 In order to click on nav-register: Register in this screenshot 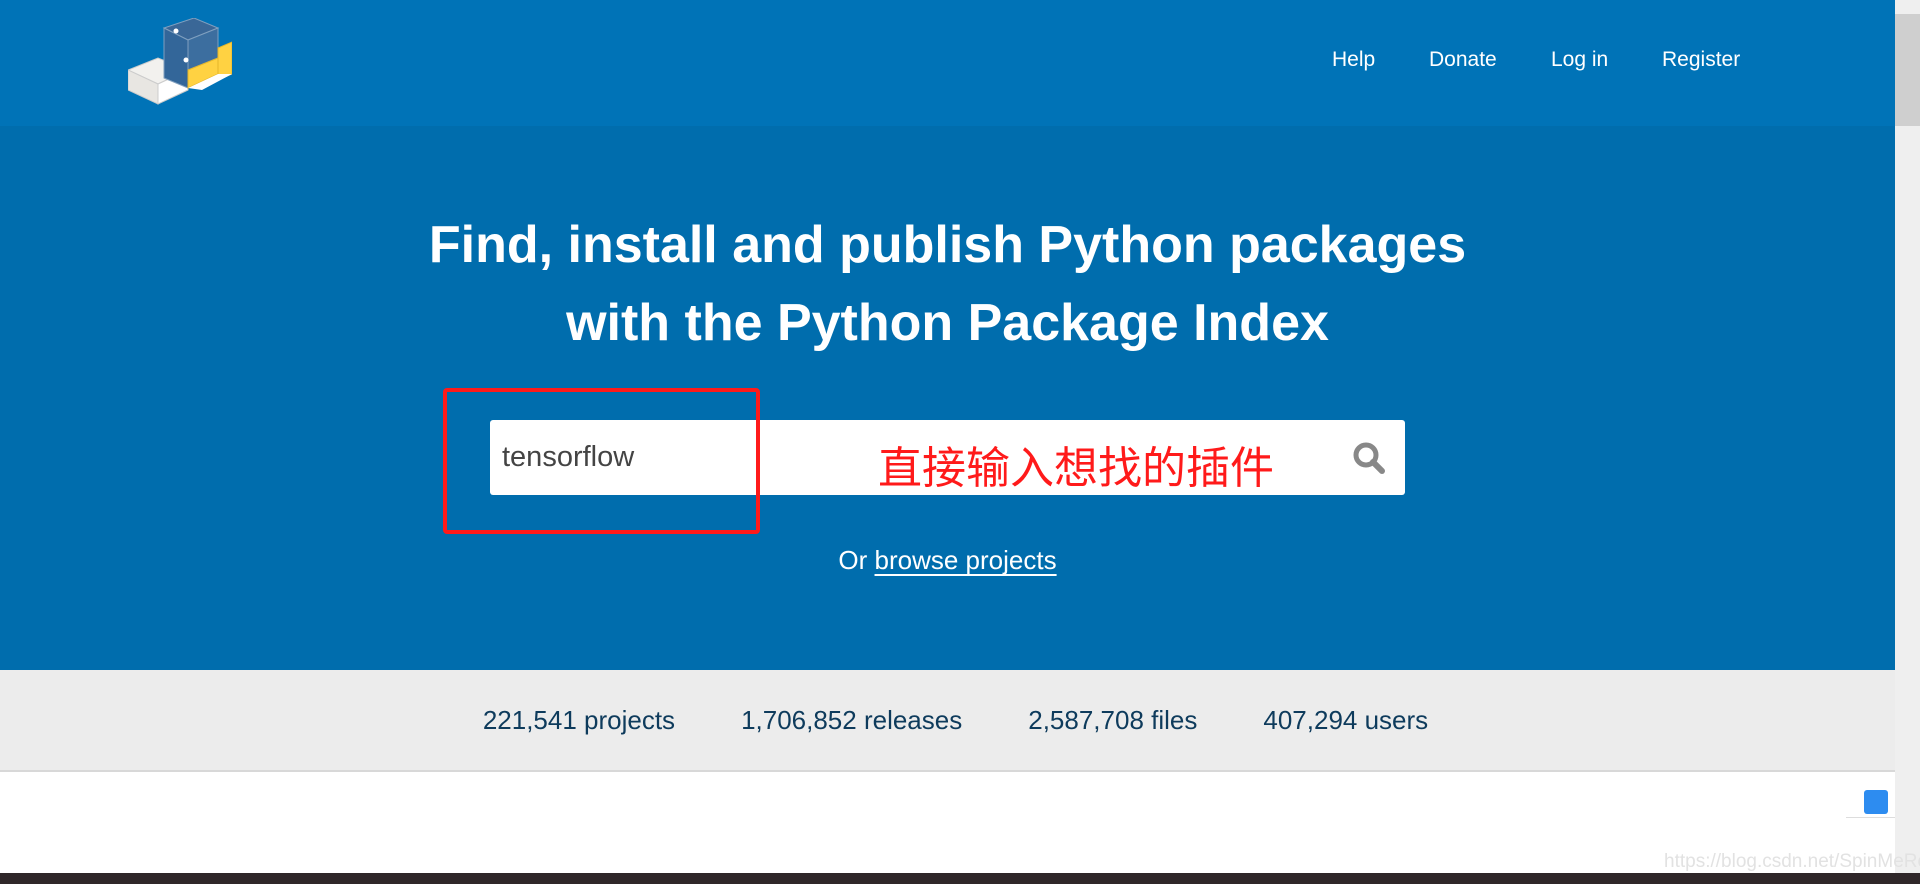, I will do `click(1701, 60)`.